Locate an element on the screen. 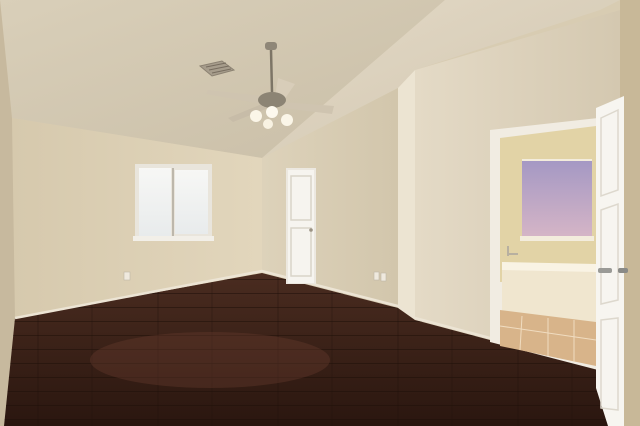  bathroom-window is located at coordinates (557, 200).